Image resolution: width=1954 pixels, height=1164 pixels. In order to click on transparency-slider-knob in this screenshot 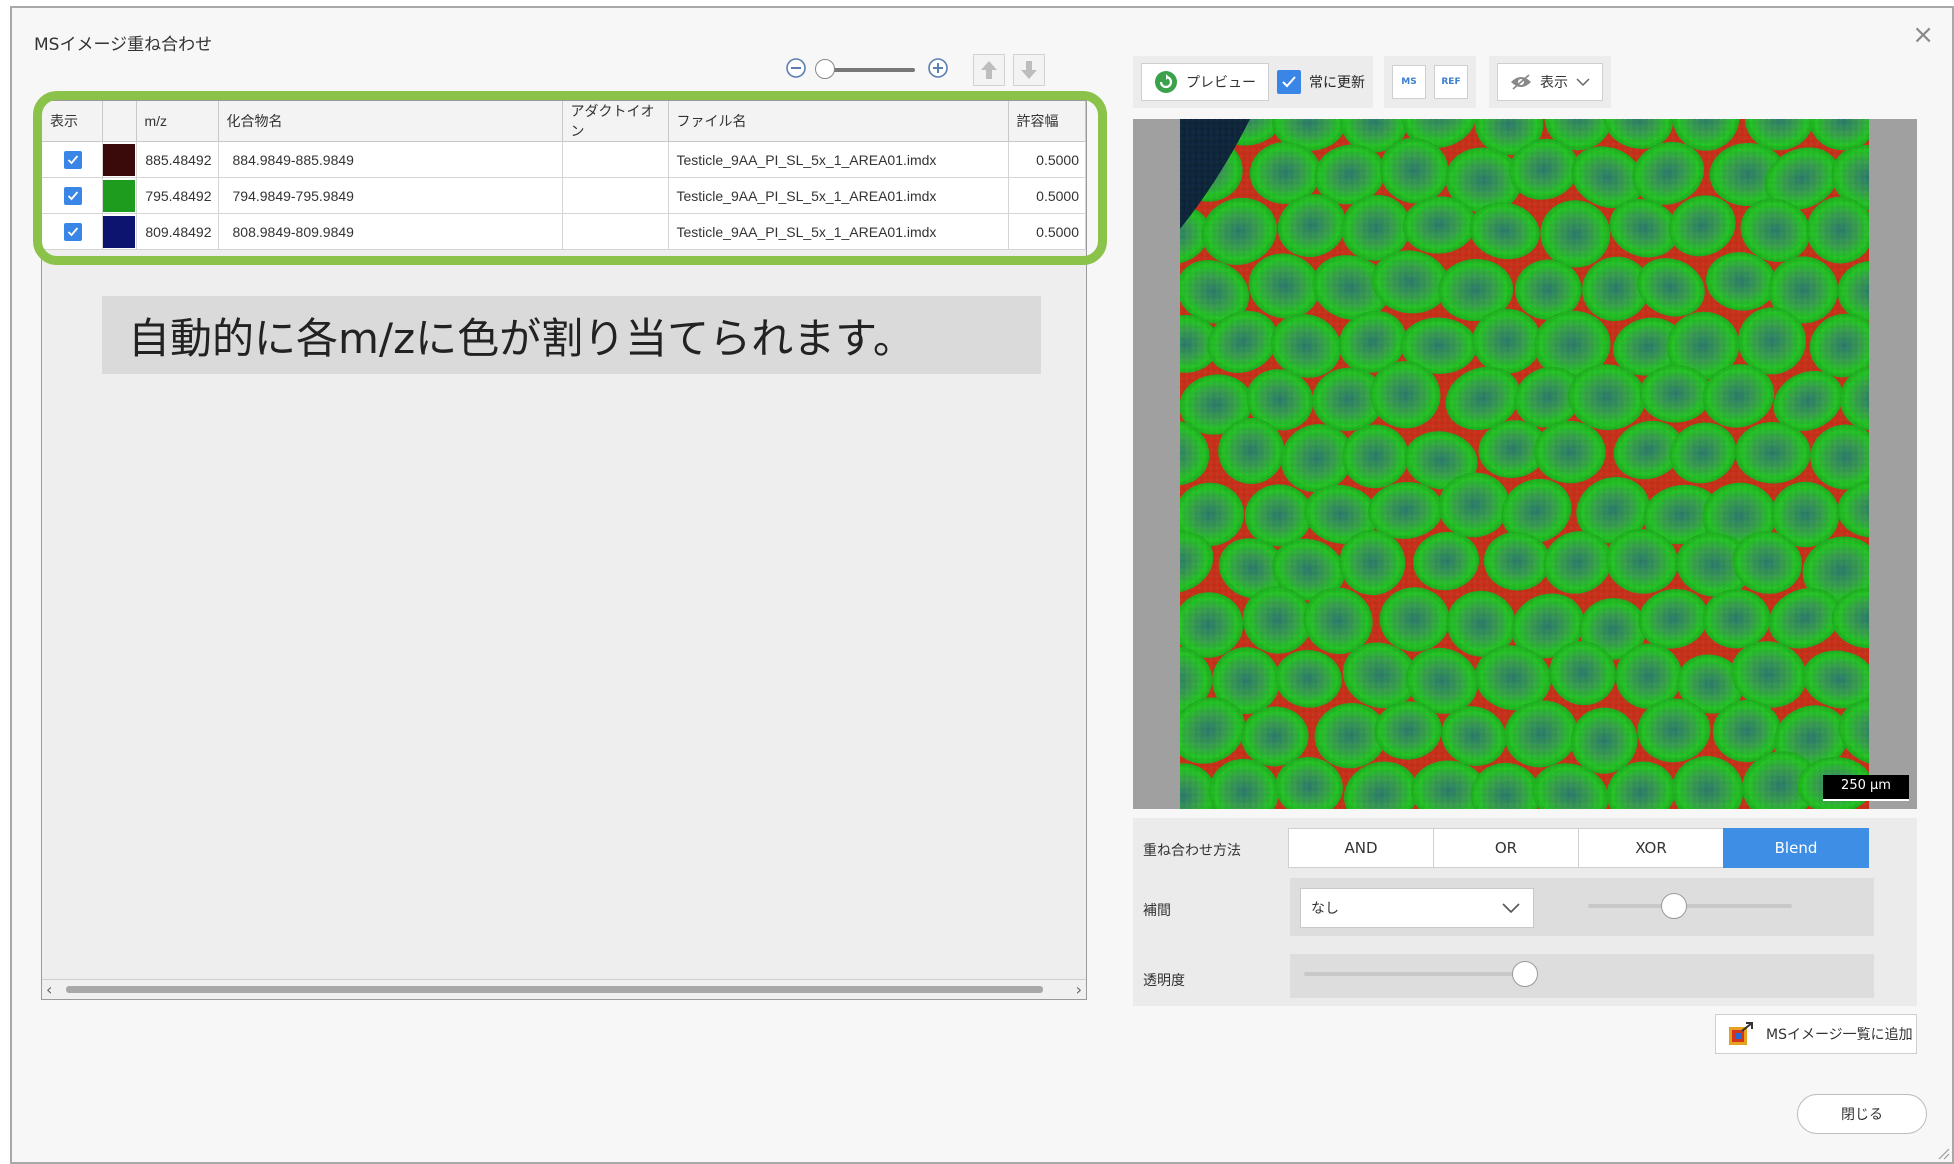, I will do `click(1524, 974)`.